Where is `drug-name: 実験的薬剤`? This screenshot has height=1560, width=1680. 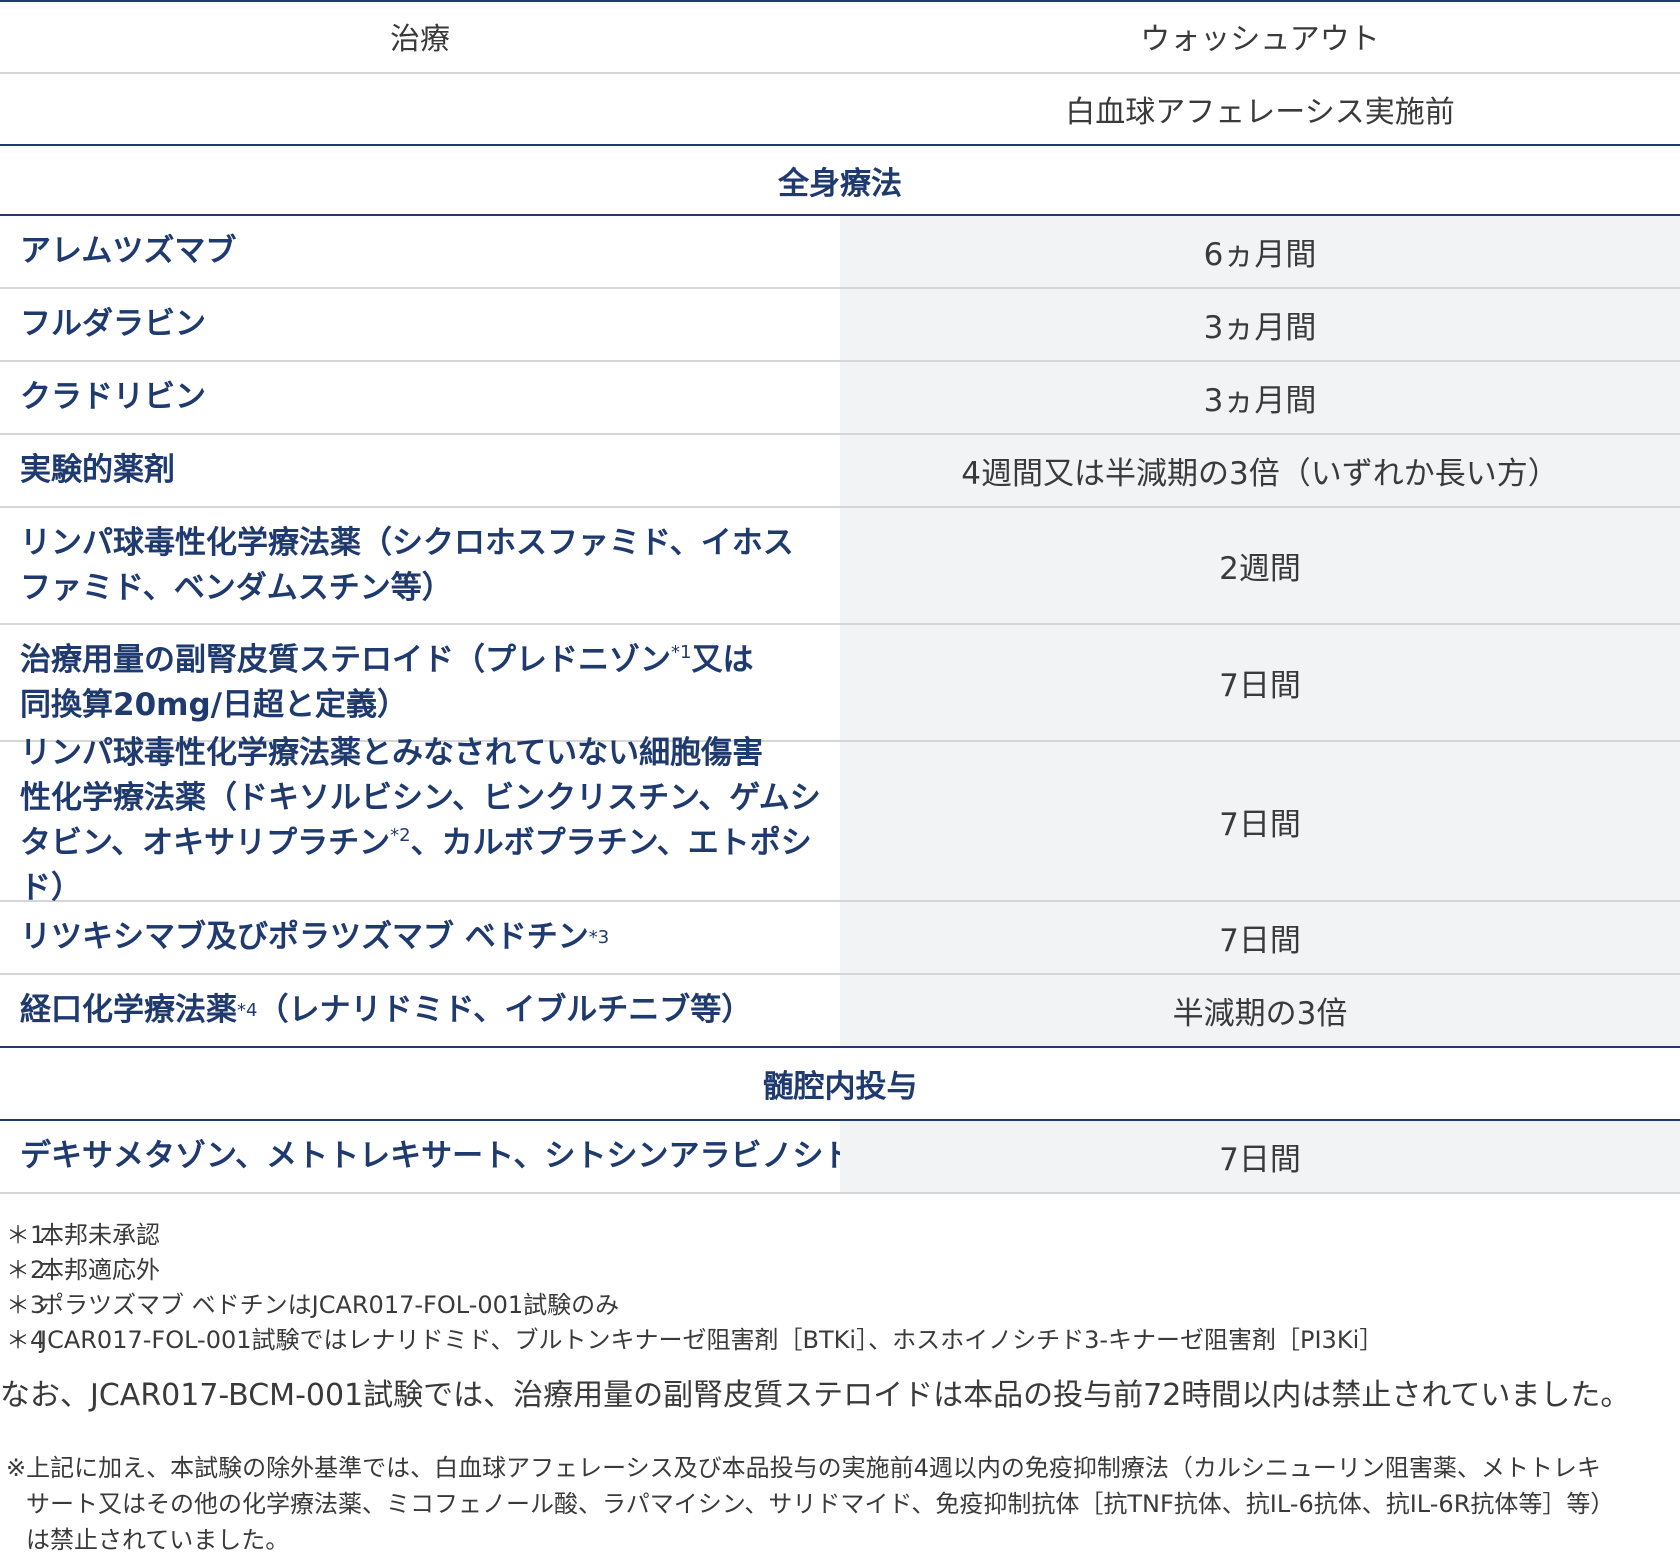 drug-name: 実験的薬剤 is located at coordinates (97, 470).